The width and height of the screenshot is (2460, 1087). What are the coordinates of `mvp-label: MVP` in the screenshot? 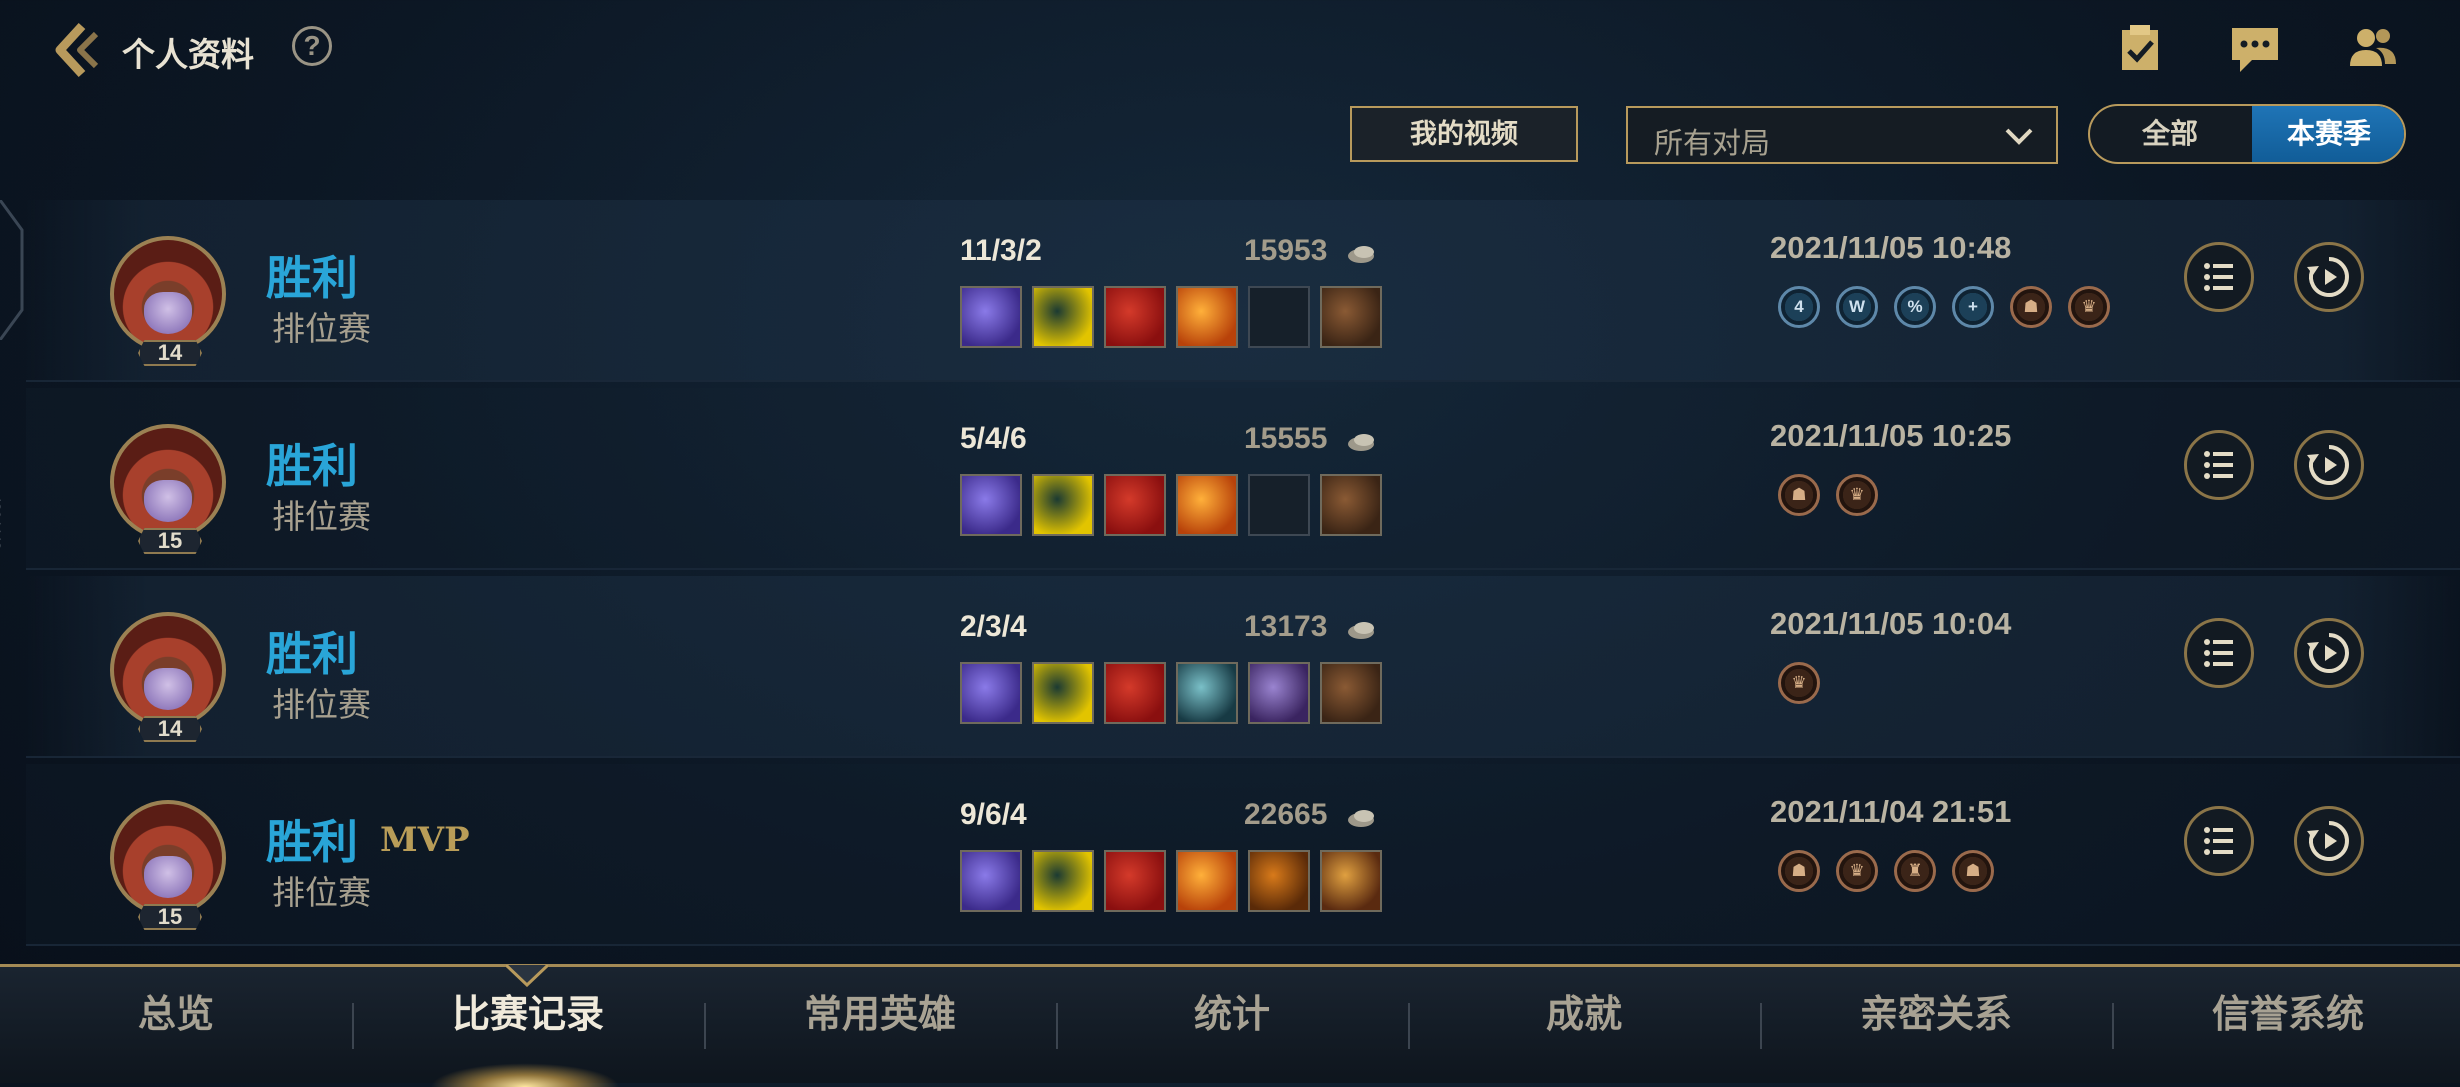 It's located at (425, 840).